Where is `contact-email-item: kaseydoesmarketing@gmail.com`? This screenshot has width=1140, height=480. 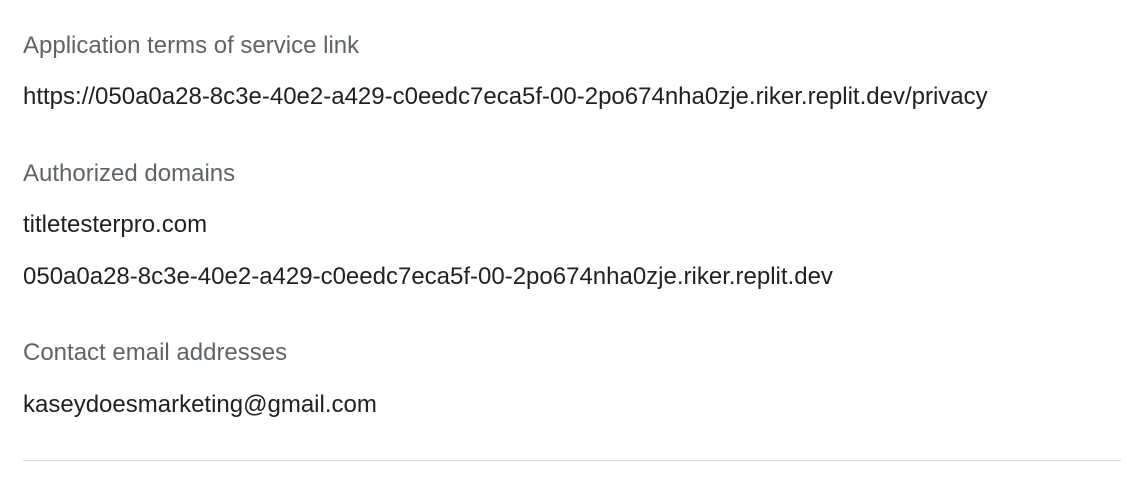 contact-email-item: kaseydoesmarketing@gmail.com is located at coordinates (200, 404).